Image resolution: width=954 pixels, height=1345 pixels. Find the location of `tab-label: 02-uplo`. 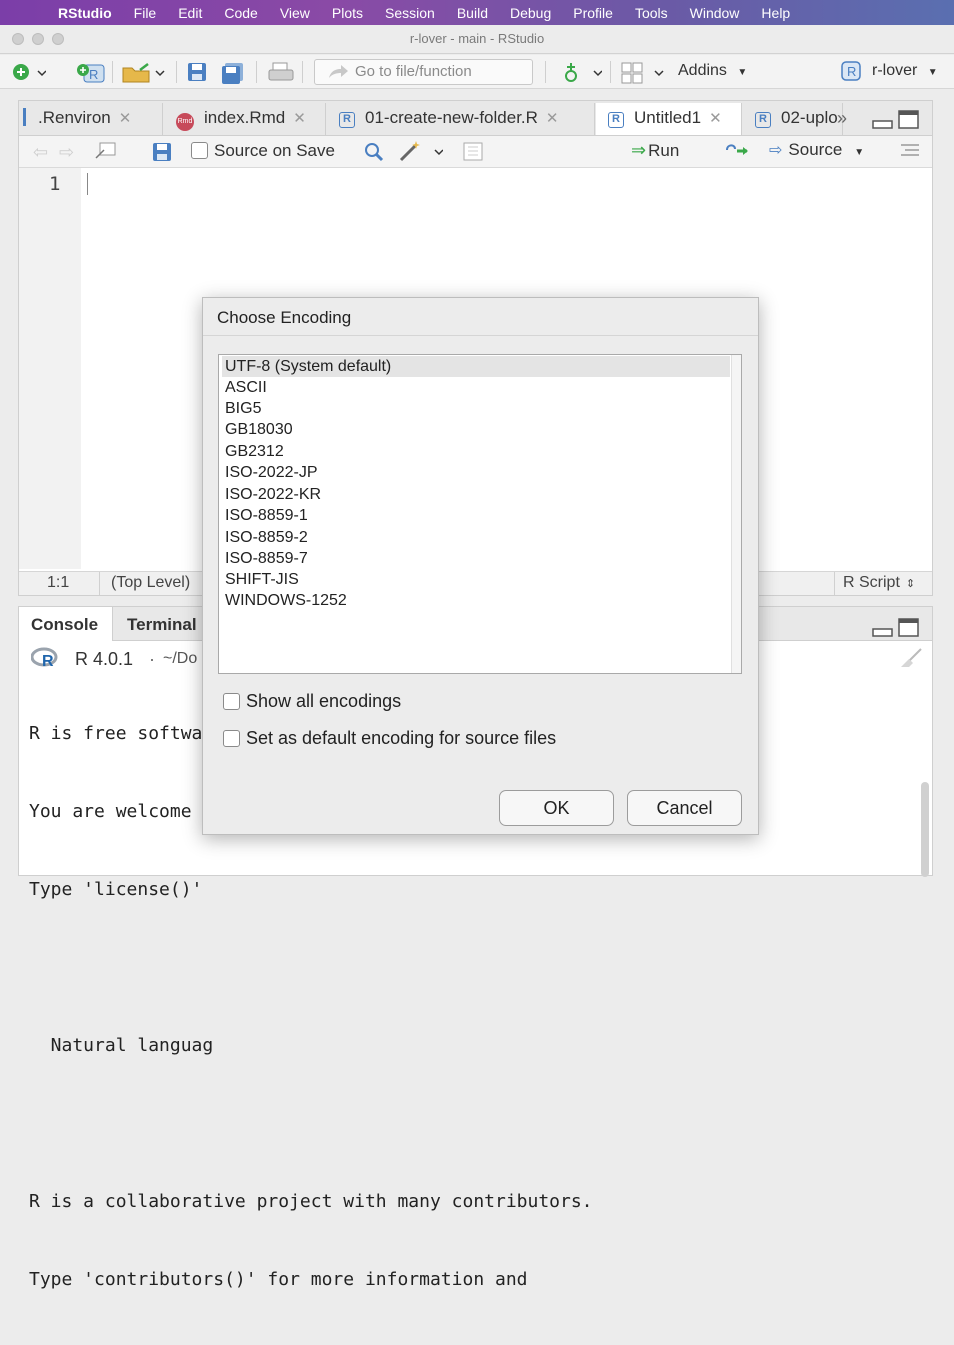

tab-label: 02-uplo is located at coordinates (809, 117).